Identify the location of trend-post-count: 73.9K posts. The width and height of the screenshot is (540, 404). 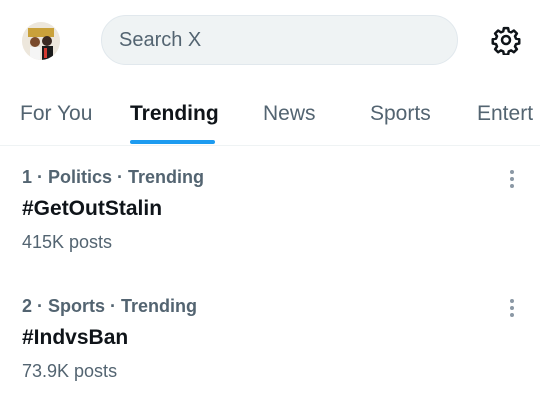
(70, 371).